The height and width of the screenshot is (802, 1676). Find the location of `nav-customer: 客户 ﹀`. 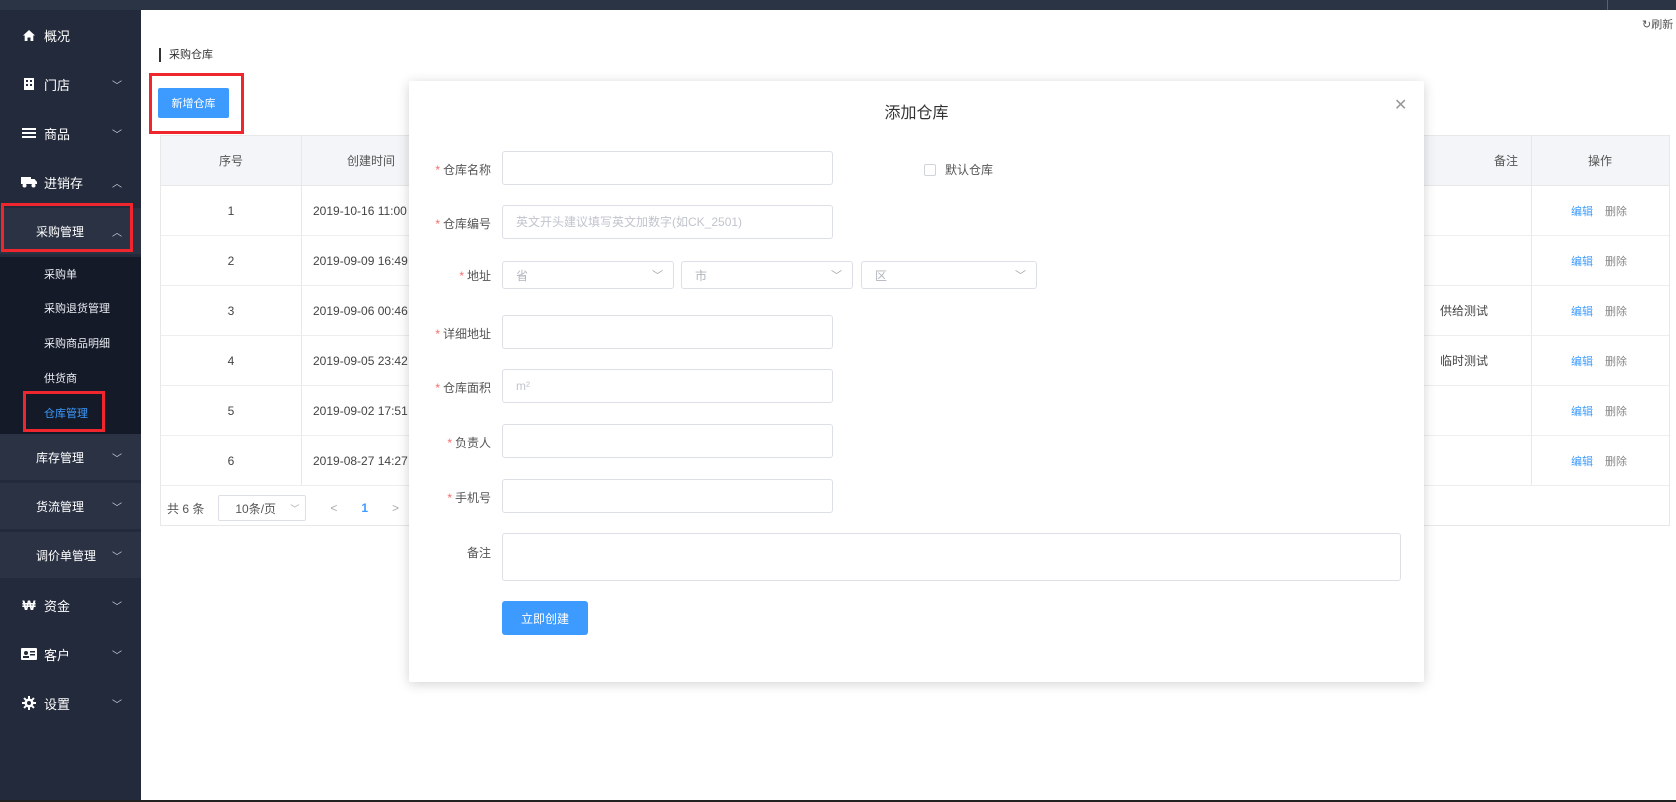

nav-customer: 客户 ﹀ is located at coordinates (70, 654).